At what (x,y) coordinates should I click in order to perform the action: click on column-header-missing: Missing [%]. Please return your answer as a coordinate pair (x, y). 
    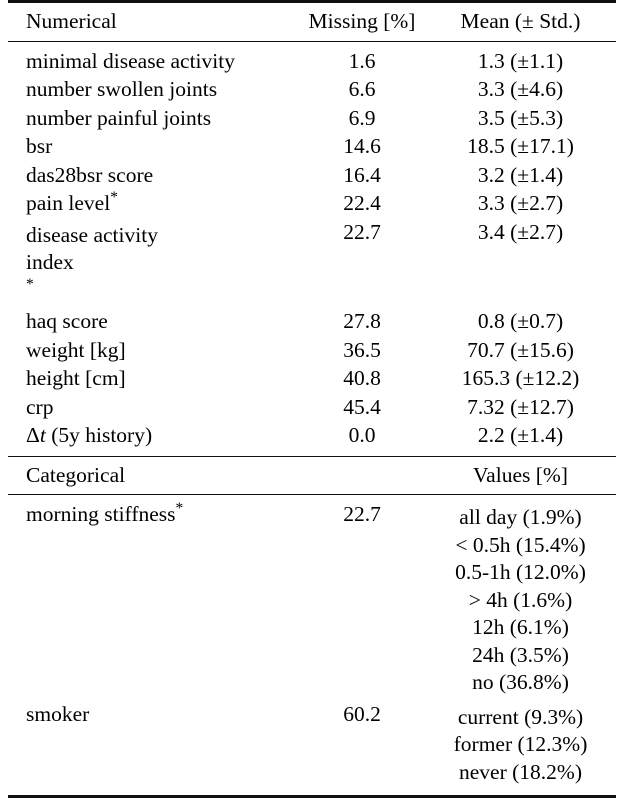
    Looking at the image, I should click on (362, 21).